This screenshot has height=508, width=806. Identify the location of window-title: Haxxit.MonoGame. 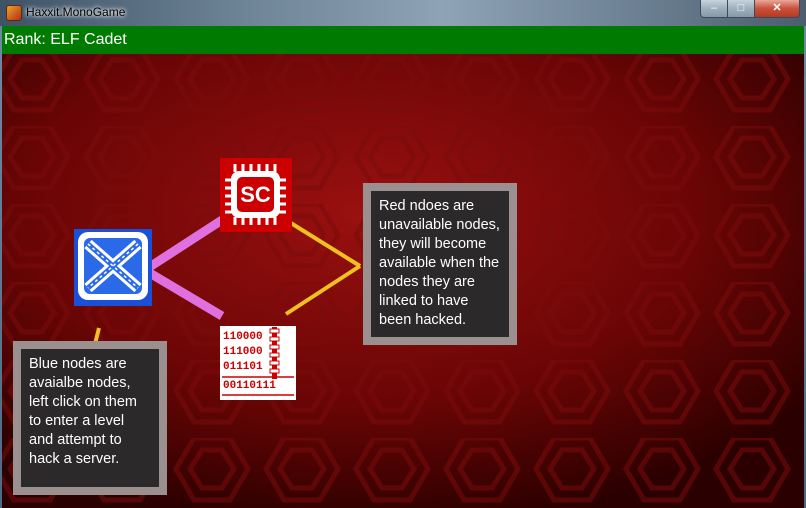
(76, 12).